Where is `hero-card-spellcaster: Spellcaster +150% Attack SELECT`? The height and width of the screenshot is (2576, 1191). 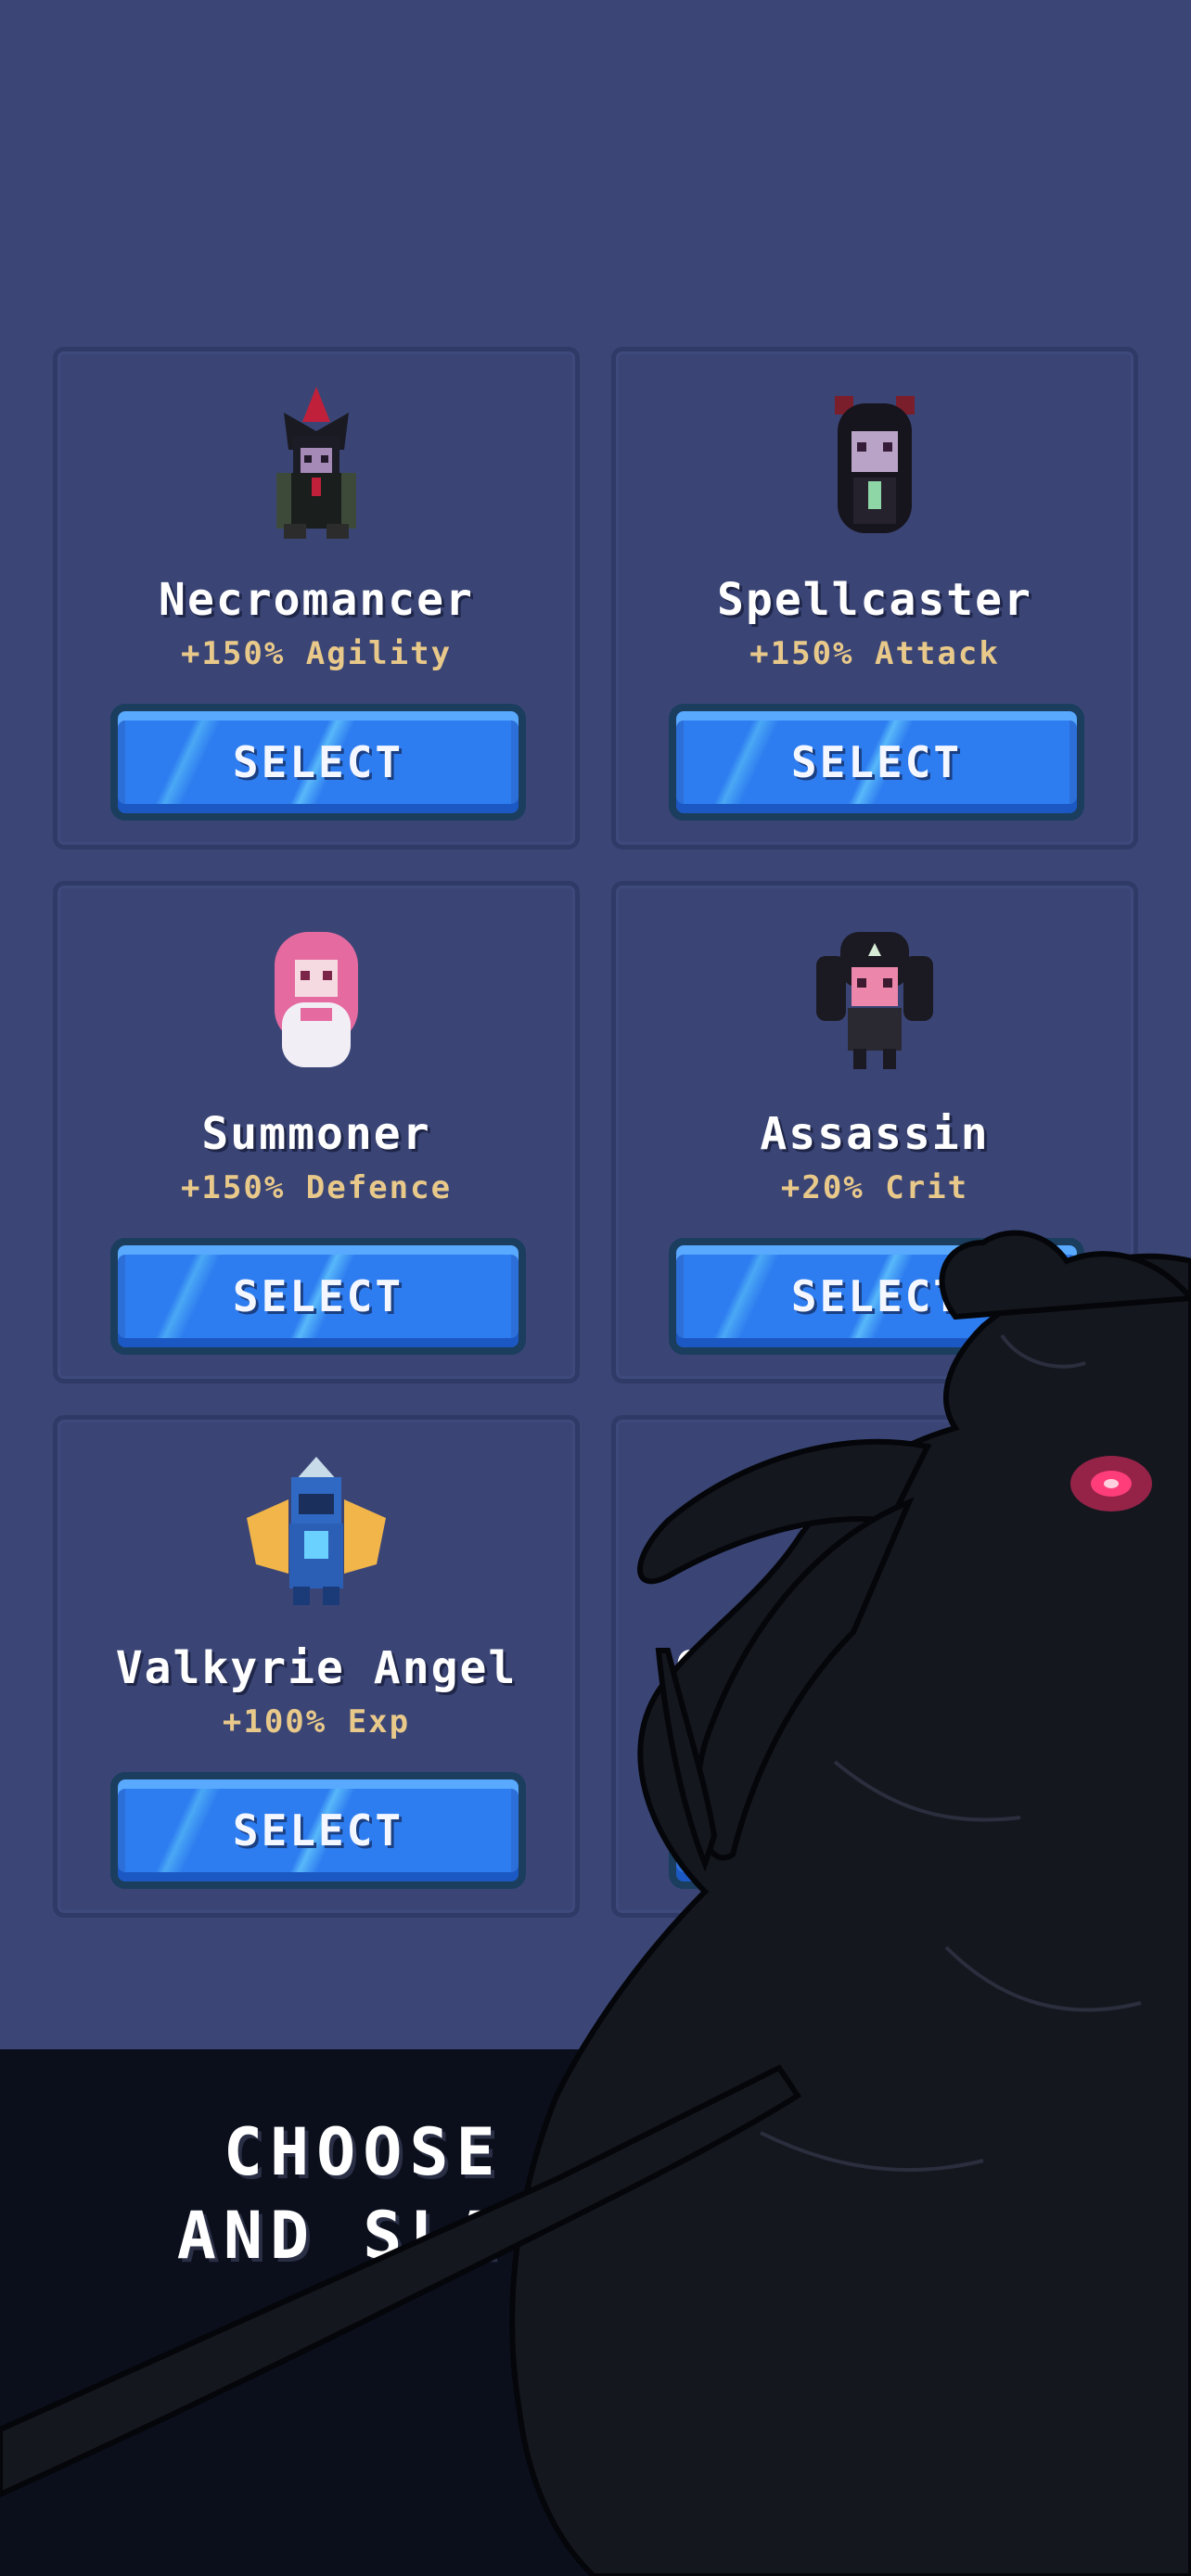
hero-card-spellcaster: Spellcaster +150% Attack SELECT is located at coordinates (874, 598).